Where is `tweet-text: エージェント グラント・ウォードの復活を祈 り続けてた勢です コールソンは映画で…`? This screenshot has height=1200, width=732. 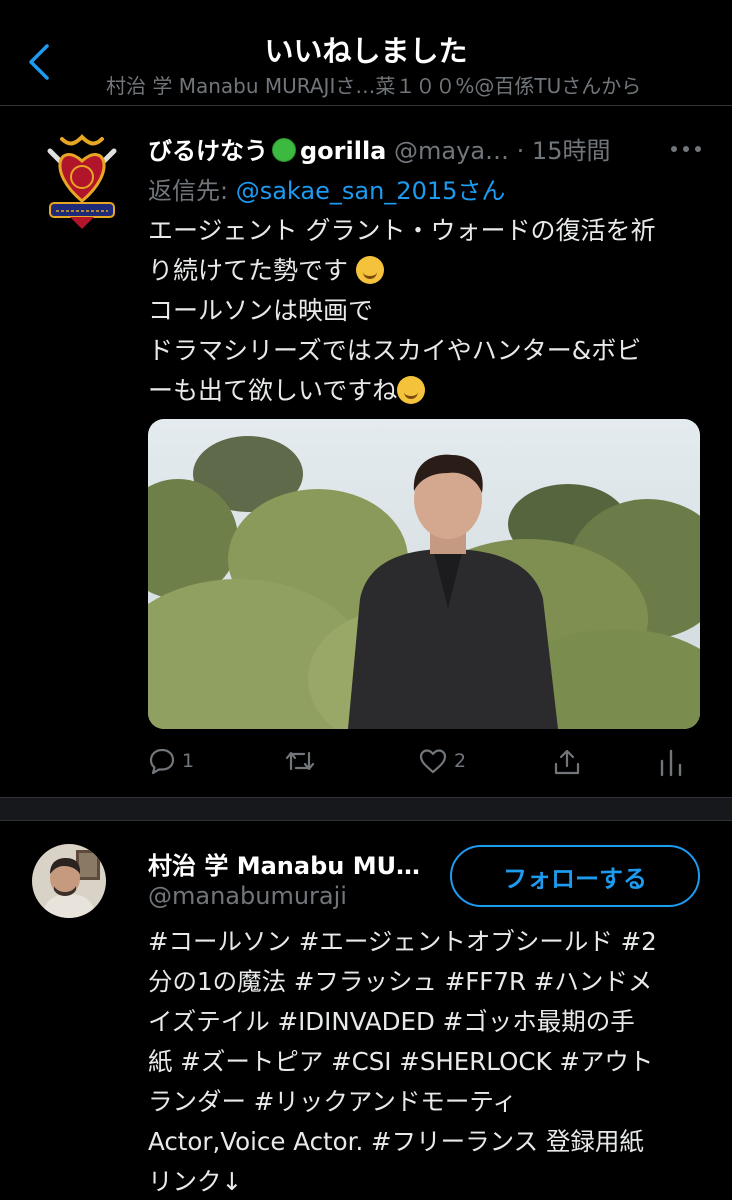
tweet-text: エージェント グラント・ウォードの復活を祈 り続けてた勢です コールソンは映画で… is located at coordinates (428, 311).